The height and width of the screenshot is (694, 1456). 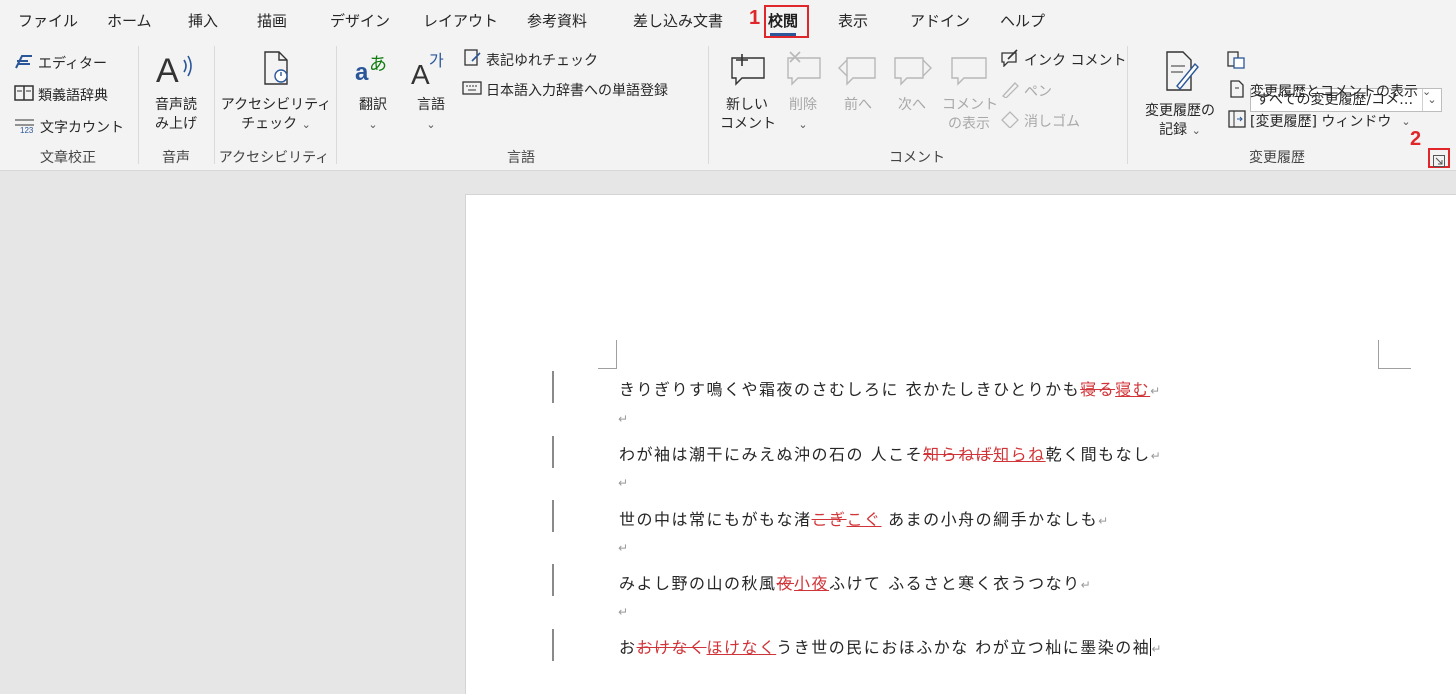 I want to click on line-text: わが袖は潮干にみえぬ沖の石の 人こそ, so click(x=771, y=454).